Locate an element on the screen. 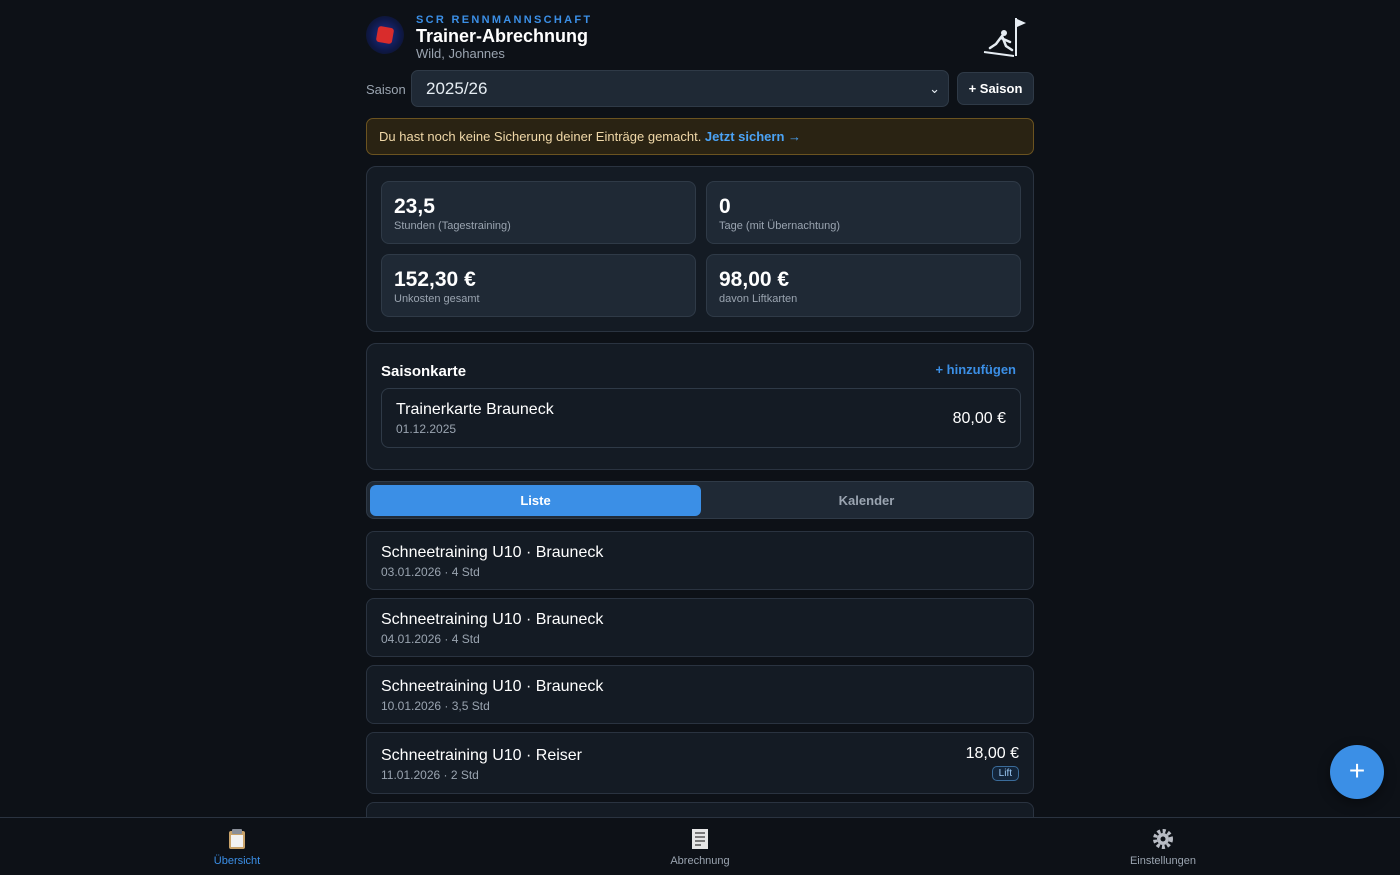 Image resolution: width=1400 pixels, height=875 pixels. stat-label: Unkosten gesamt is located at coordinates (437, 299).